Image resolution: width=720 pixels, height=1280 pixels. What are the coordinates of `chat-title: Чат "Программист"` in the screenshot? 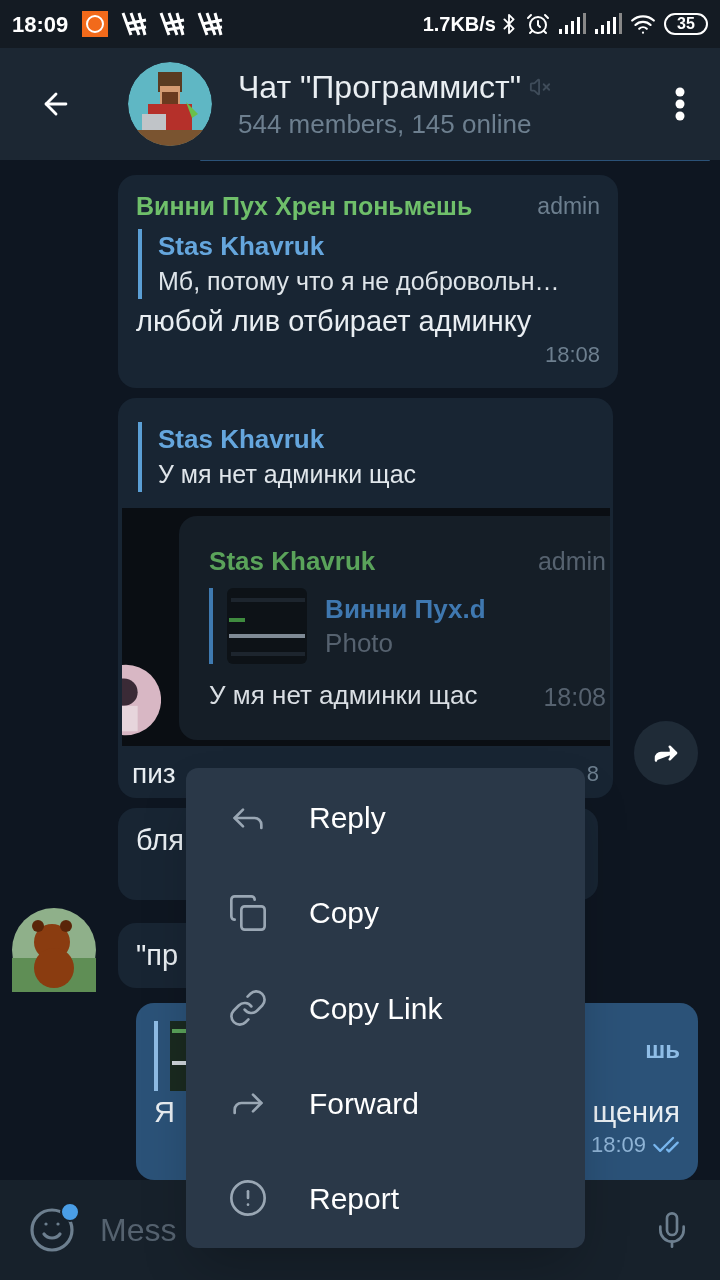 It's located at (380, 87).